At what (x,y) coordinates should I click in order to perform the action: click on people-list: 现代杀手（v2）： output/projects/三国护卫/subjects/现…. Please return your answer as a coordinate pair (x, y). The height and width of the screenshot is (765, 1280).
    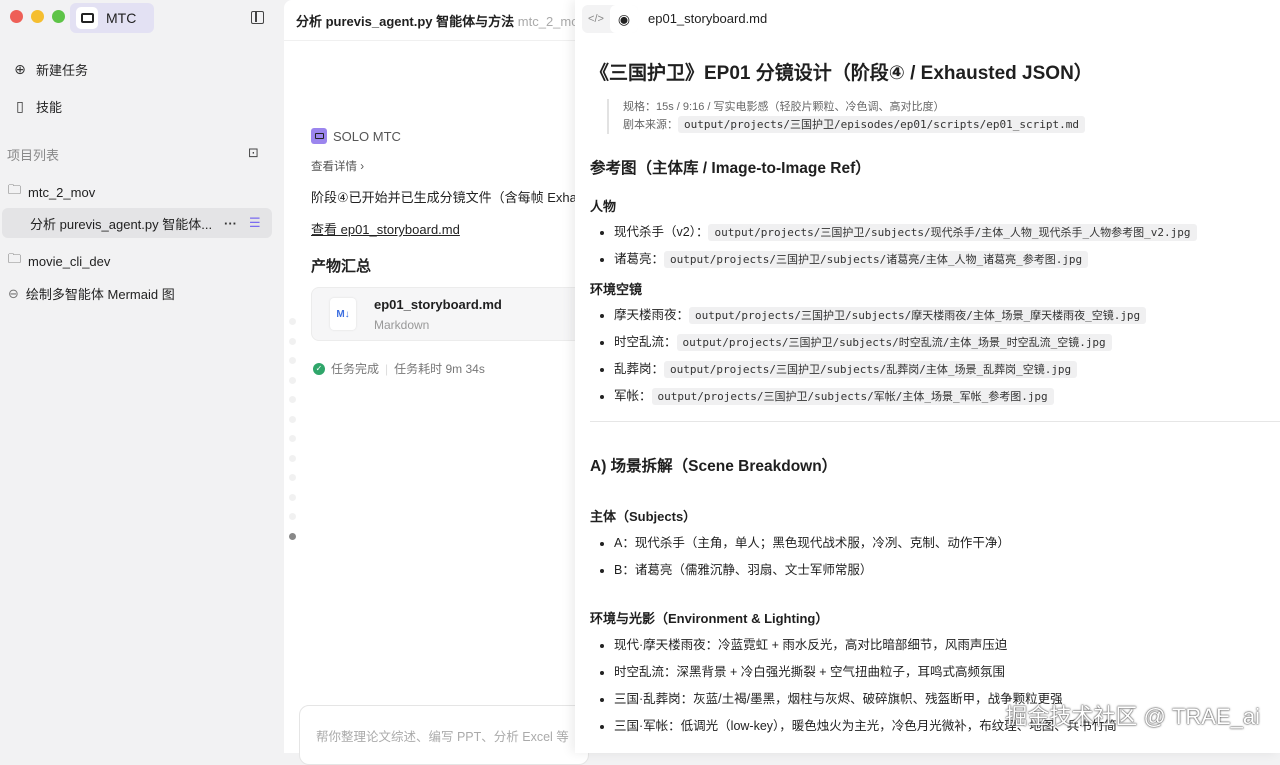
    Looking at the image, I should click on (935, 246).